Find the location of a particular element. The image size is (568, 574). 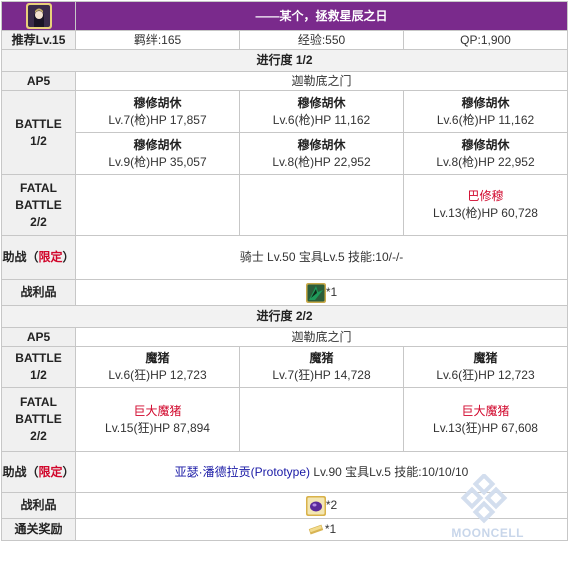

location-1: 迦勒底之门 is located at coordinates (321, 81).